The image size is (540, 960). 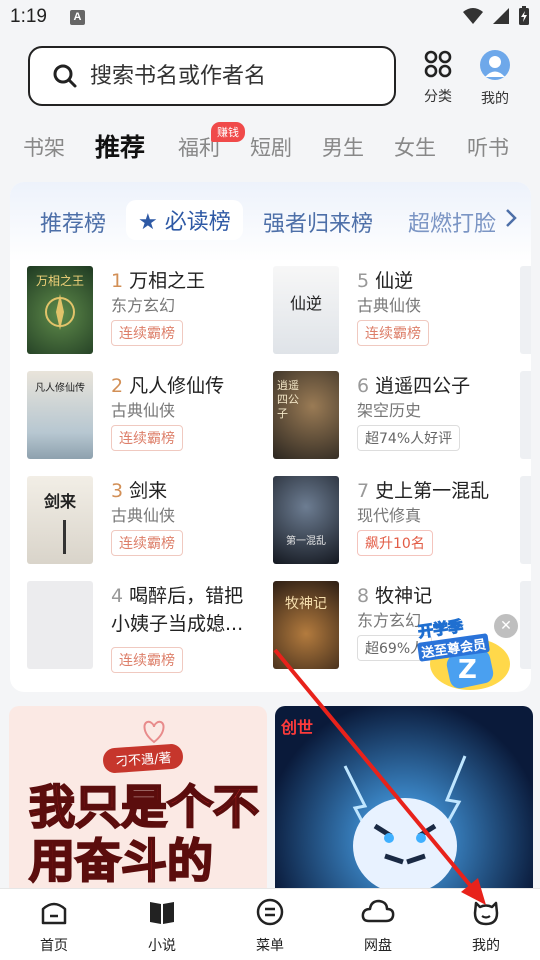 What do you see at coordinates (473, 16) in the screenshot?
I see `wifi-icon` at bounding box center [473, 16].